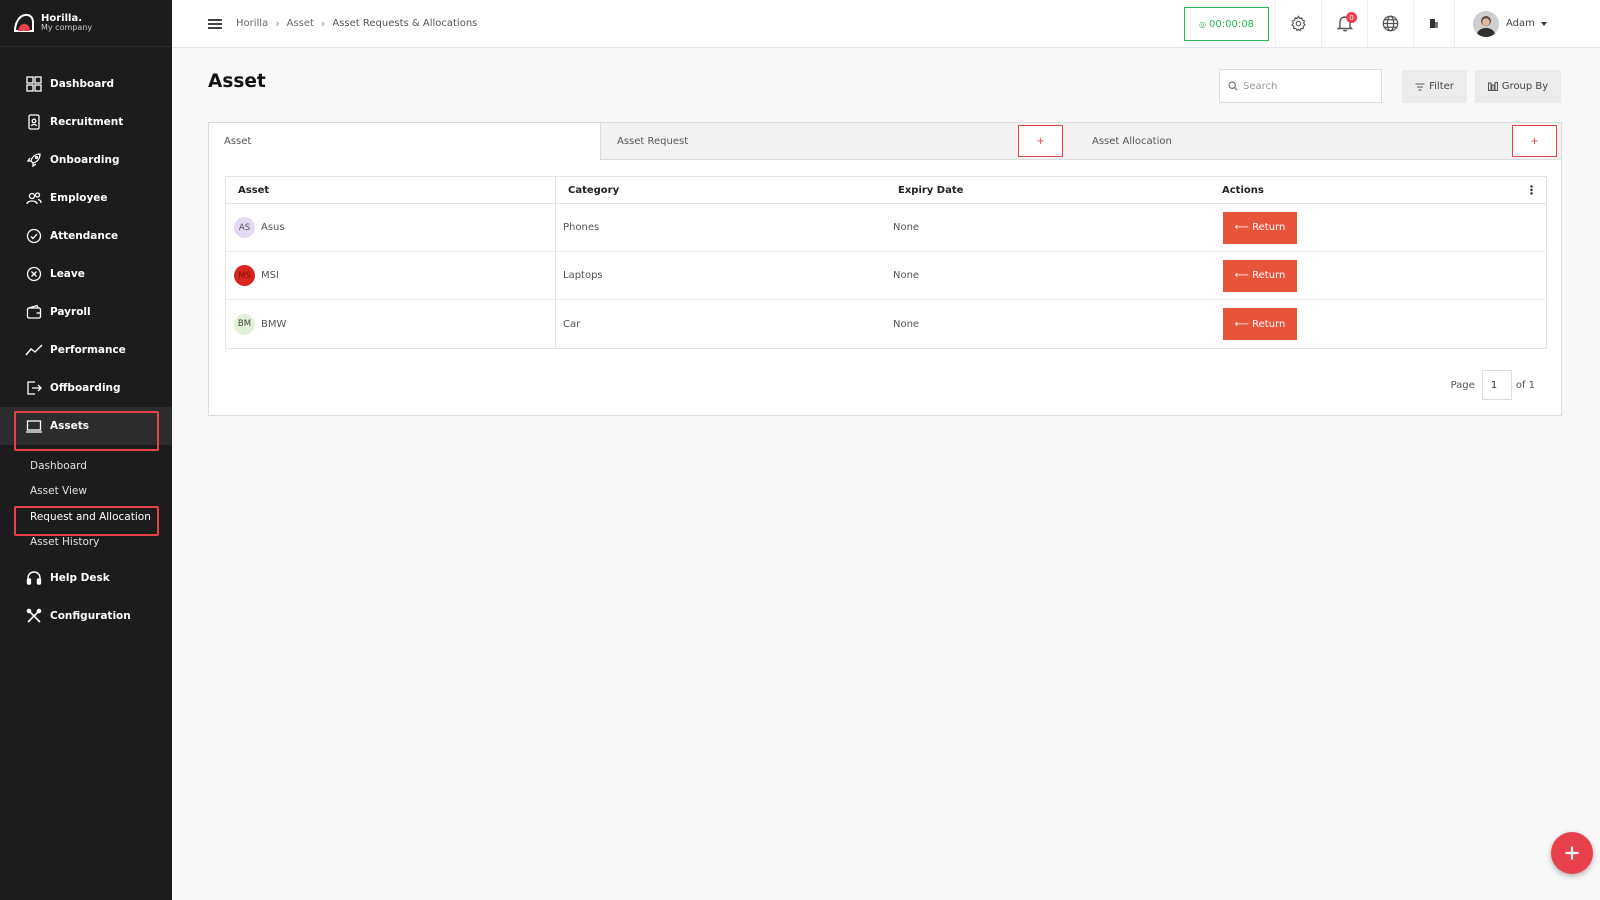 The image size is (1600, 900). What do you see at coordinates (583, 275) in the screenshot?
I see `category-cell: Laptops` at bounding box center [583, 275].